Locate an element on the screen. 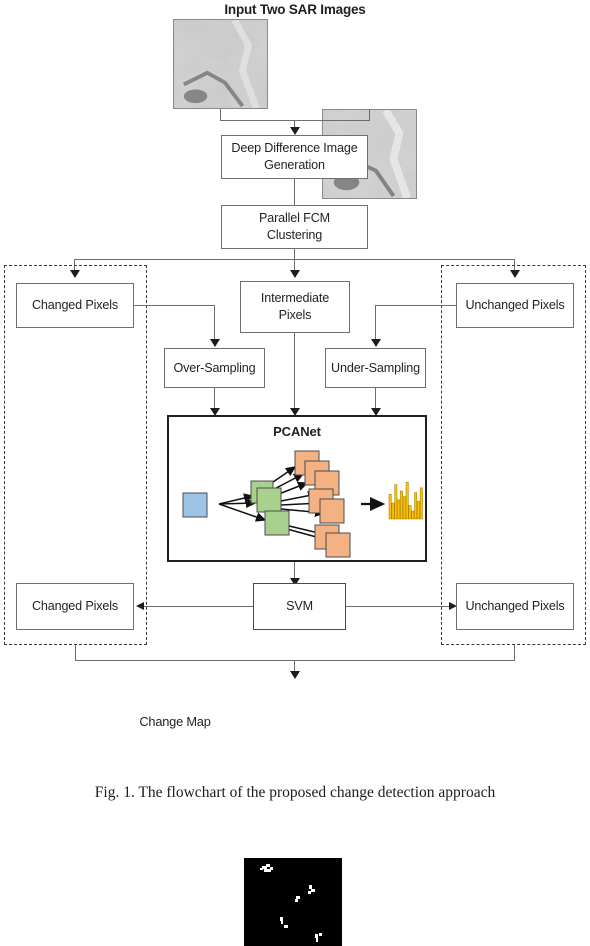 This screenshot has width=590, height=946. node-under-sampling: Under-Sampling is located at coordinates (375, 368).